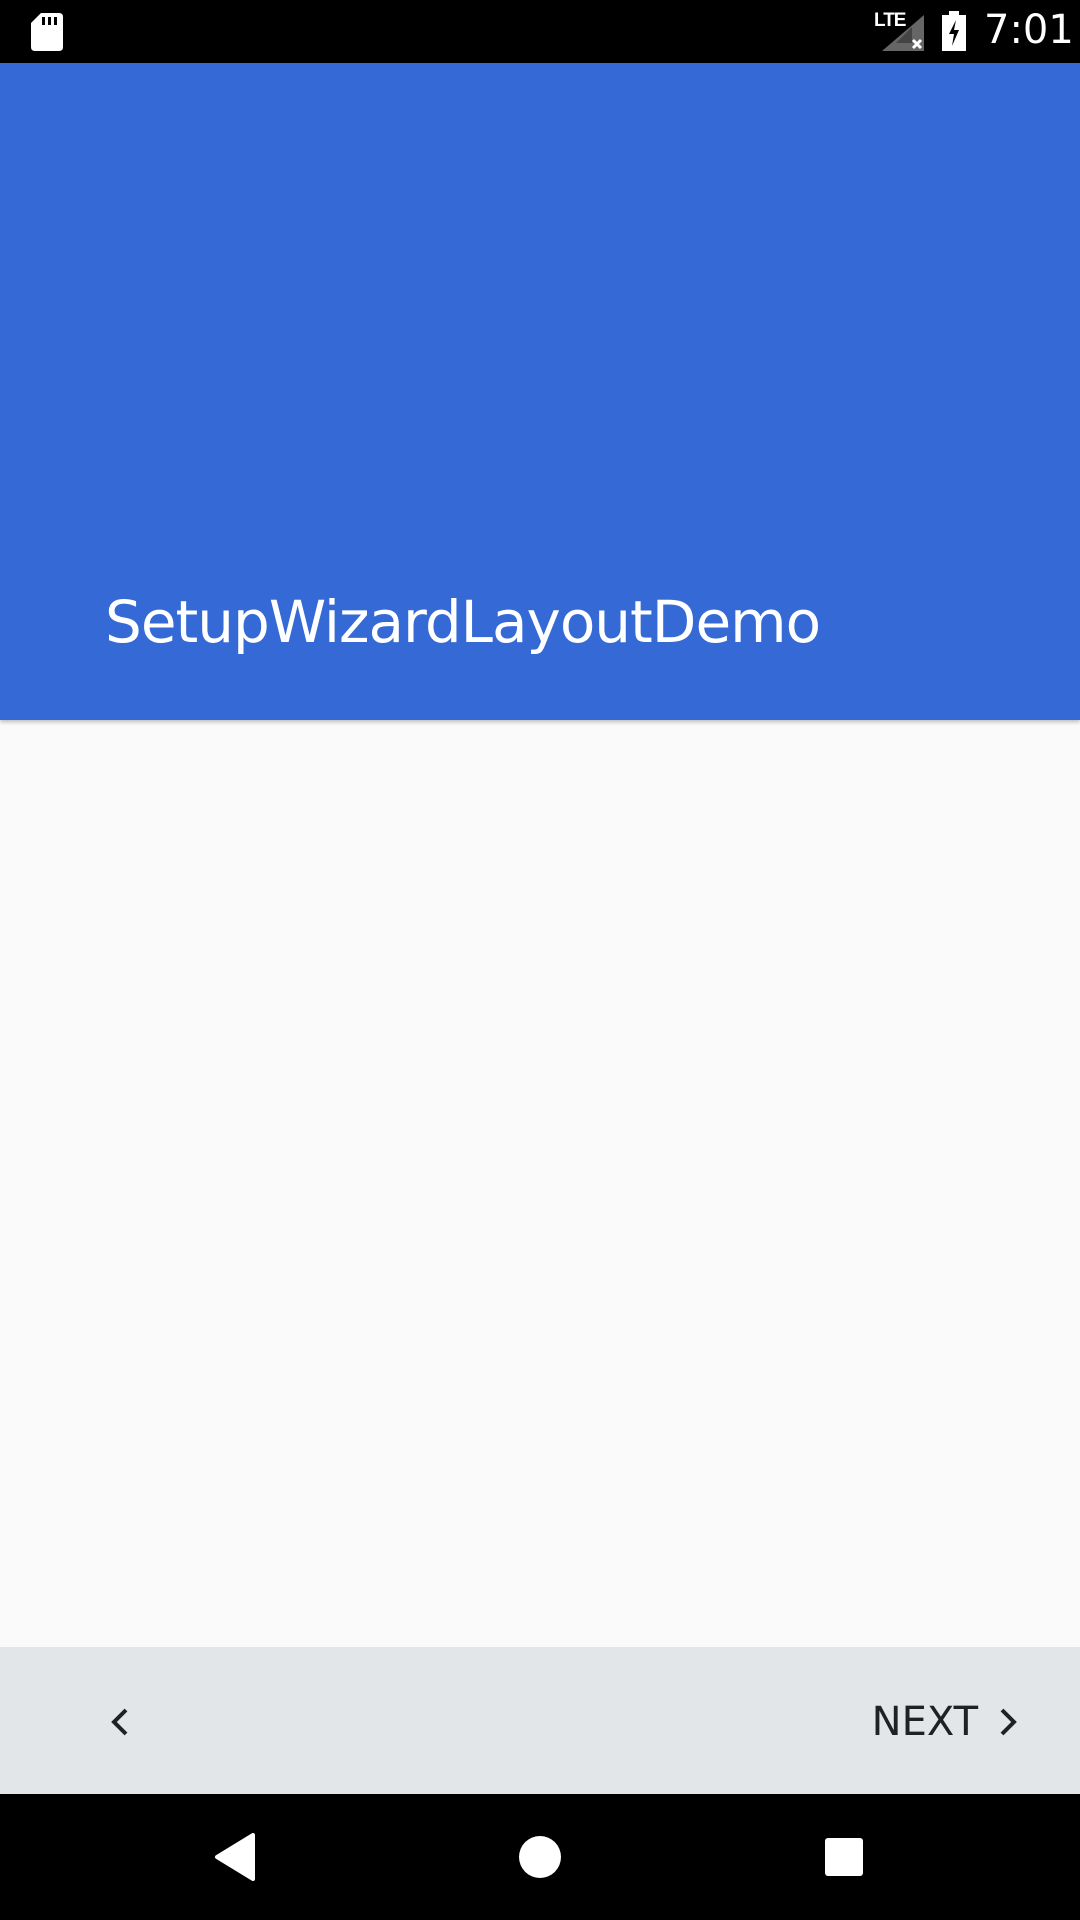  I want to click on system-recents-button, so click(844, 1857).